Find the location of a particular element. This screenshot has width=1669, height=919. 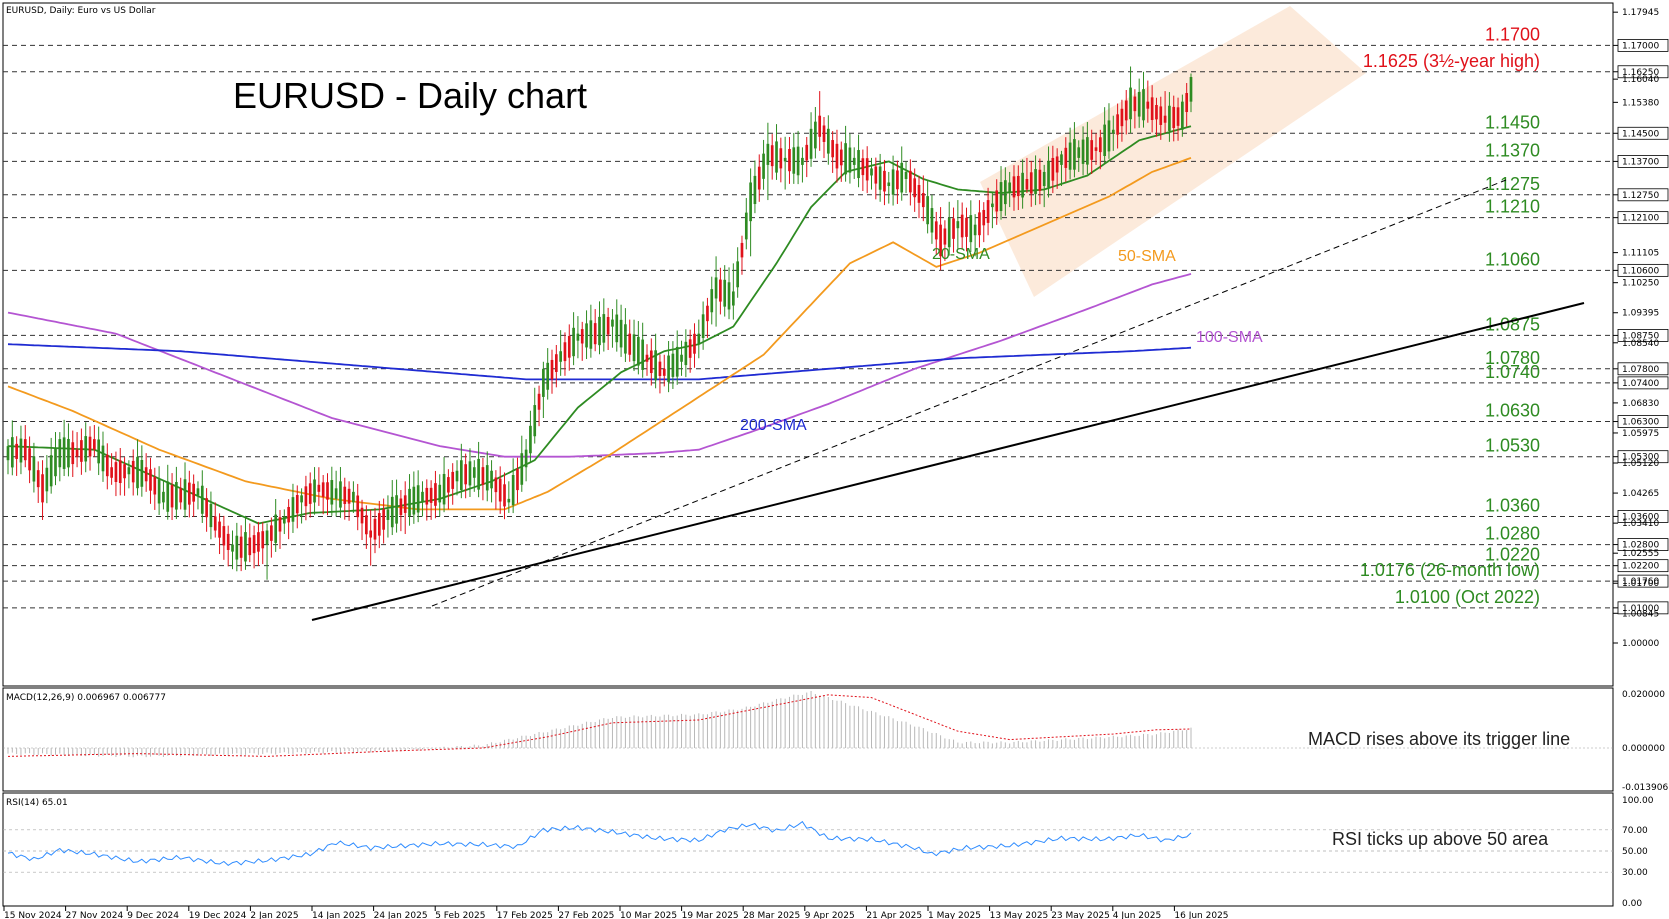

macd-info: MACD(12,26,9) 0.006967 0.006777 is located at coordinates (86, 698).